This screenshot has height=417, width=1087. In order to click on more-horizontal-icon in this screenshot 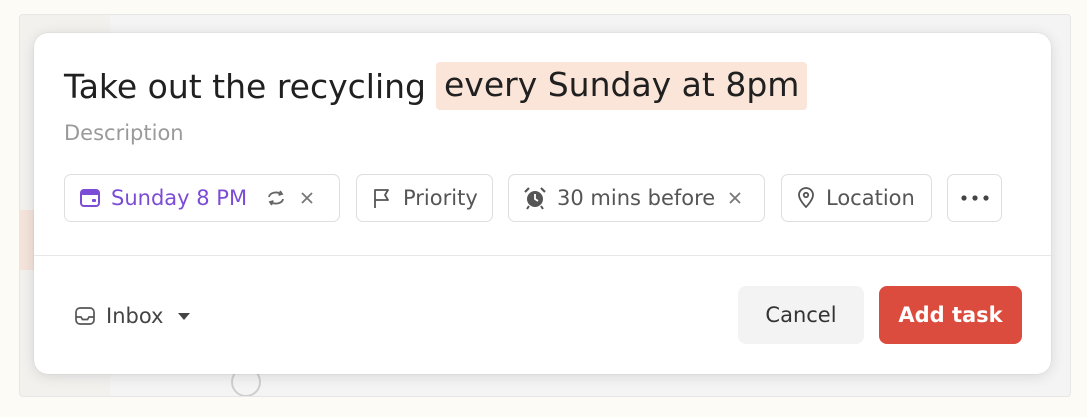, I will do `click(975, 198)`.